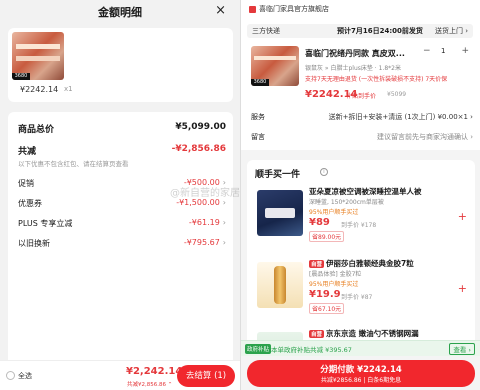  What do you see at coordinates (206, 376) in the screenshot?
I see `checkout-button: 去结算 (1)` at bounding box center [206, 376].